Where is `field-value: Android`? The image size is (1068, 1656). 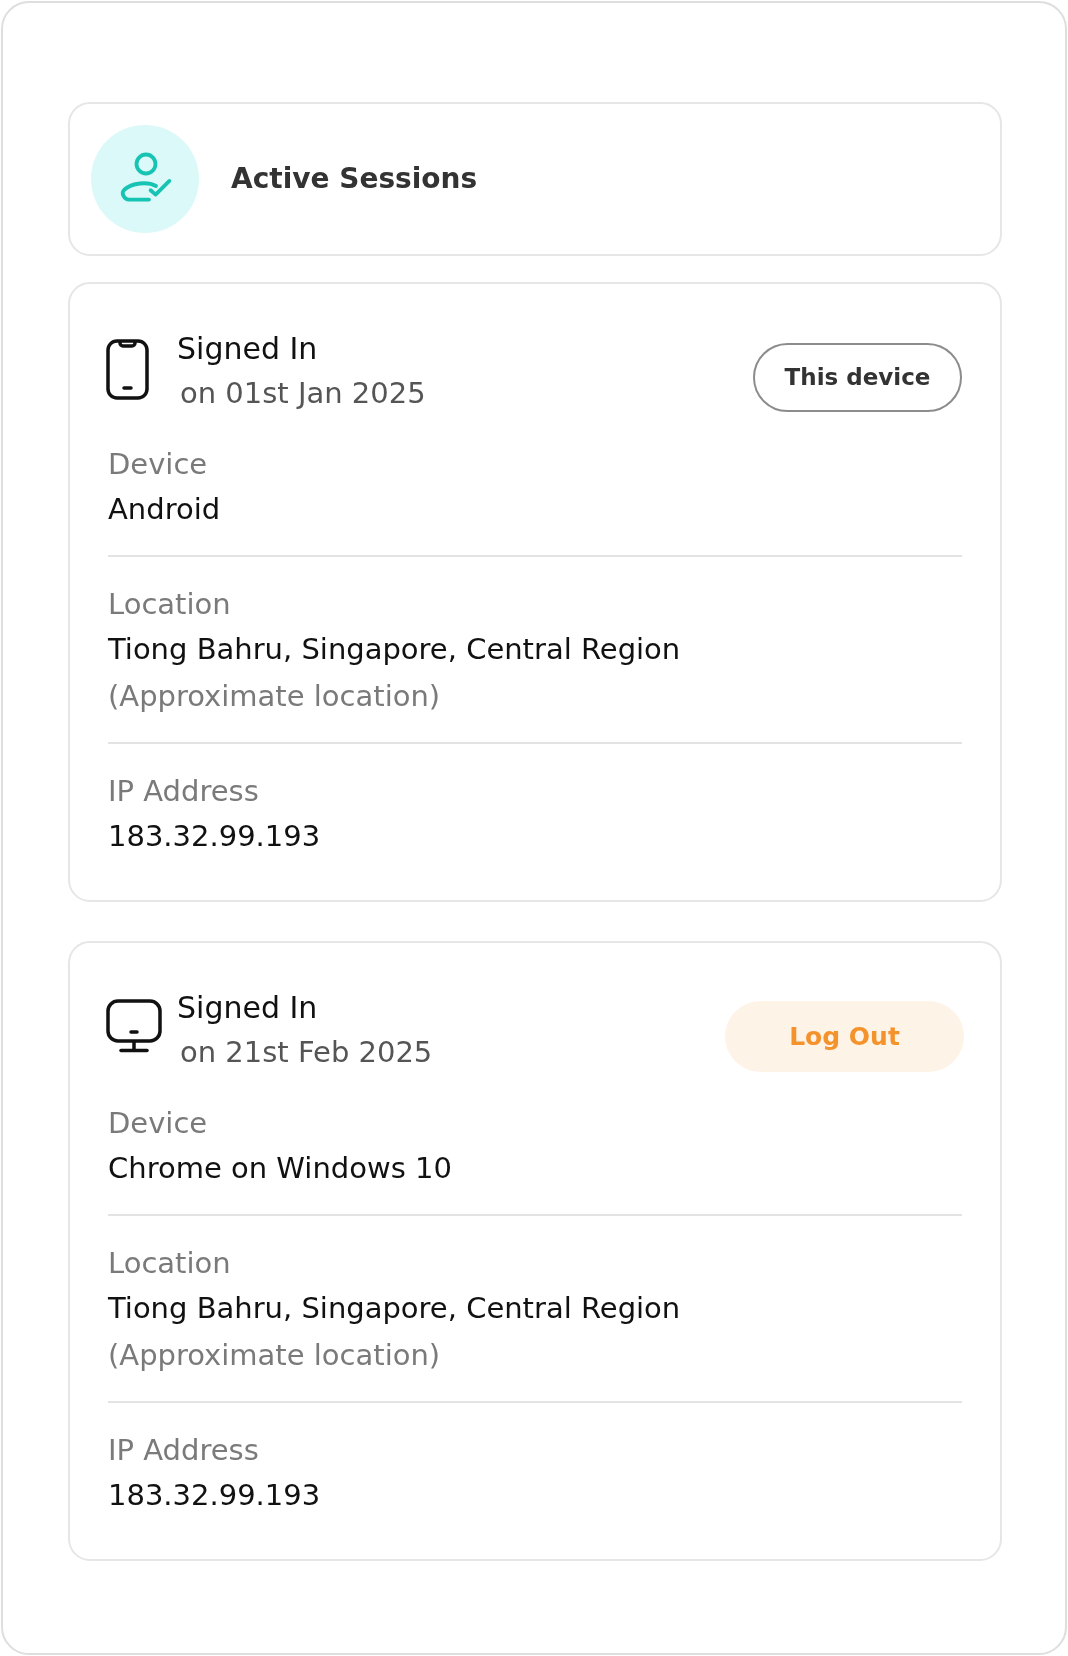 field-value: Android is located at coordinates (164, 509).